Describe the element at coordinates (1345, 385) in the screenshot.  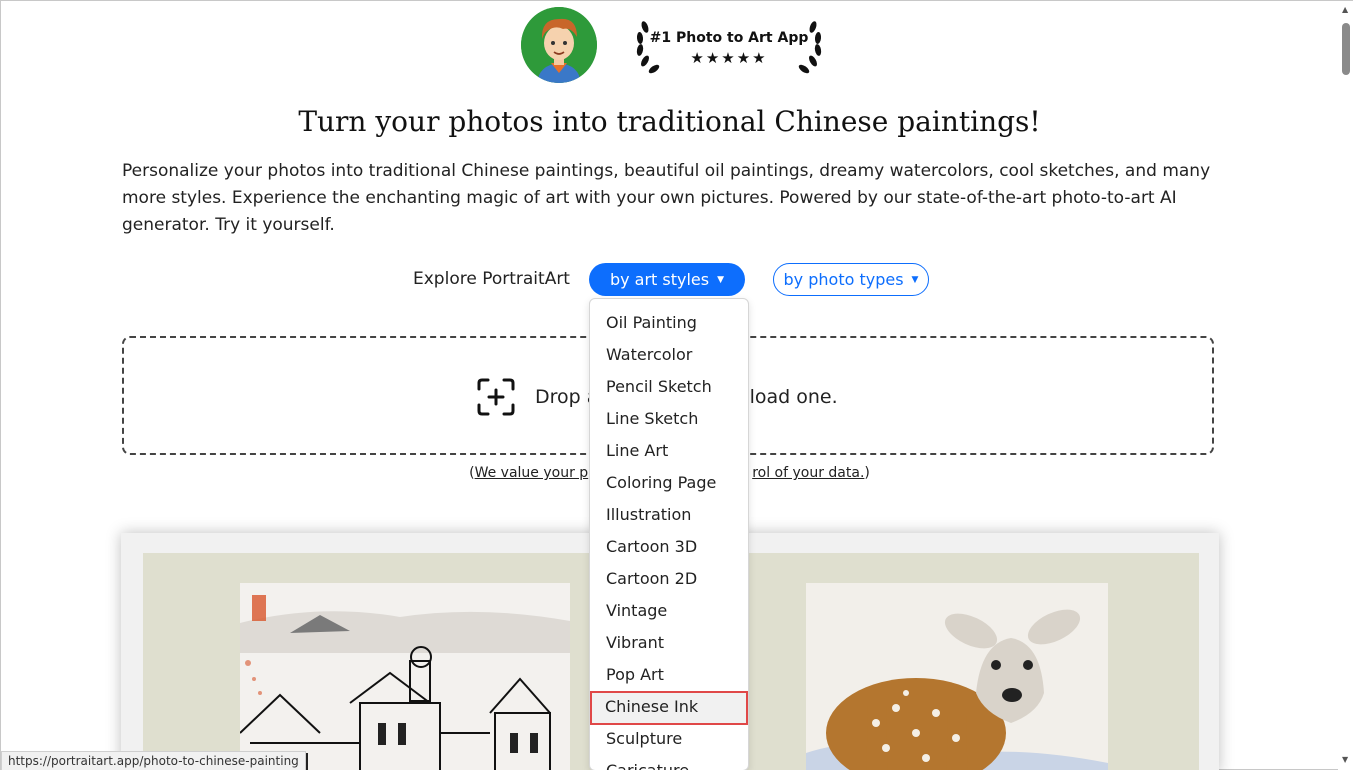
I see `vertical-scrollbar: ▲ ▼` at that location.